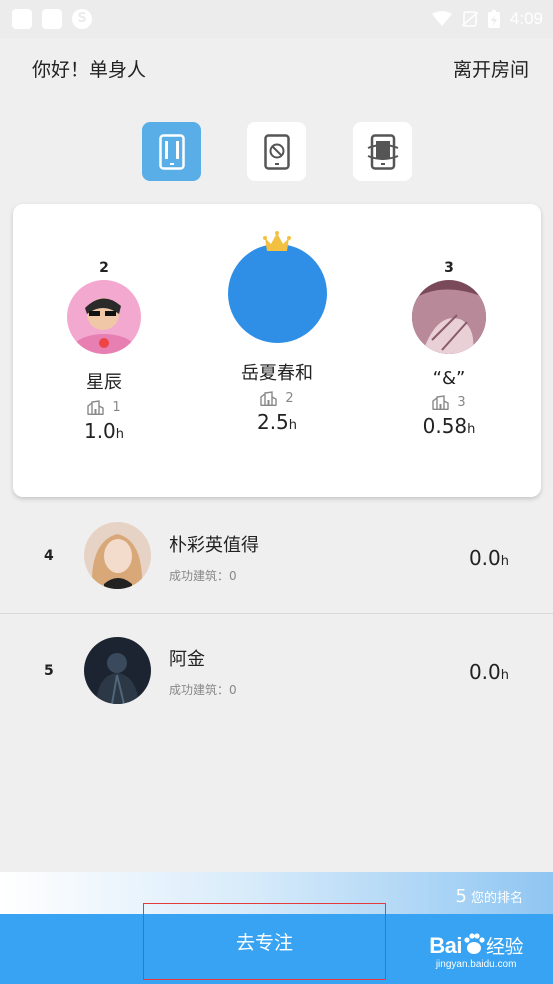  Describe the element at coordinates (187, 659) in the screenshot. I see `player-name: 阿金` at that location.